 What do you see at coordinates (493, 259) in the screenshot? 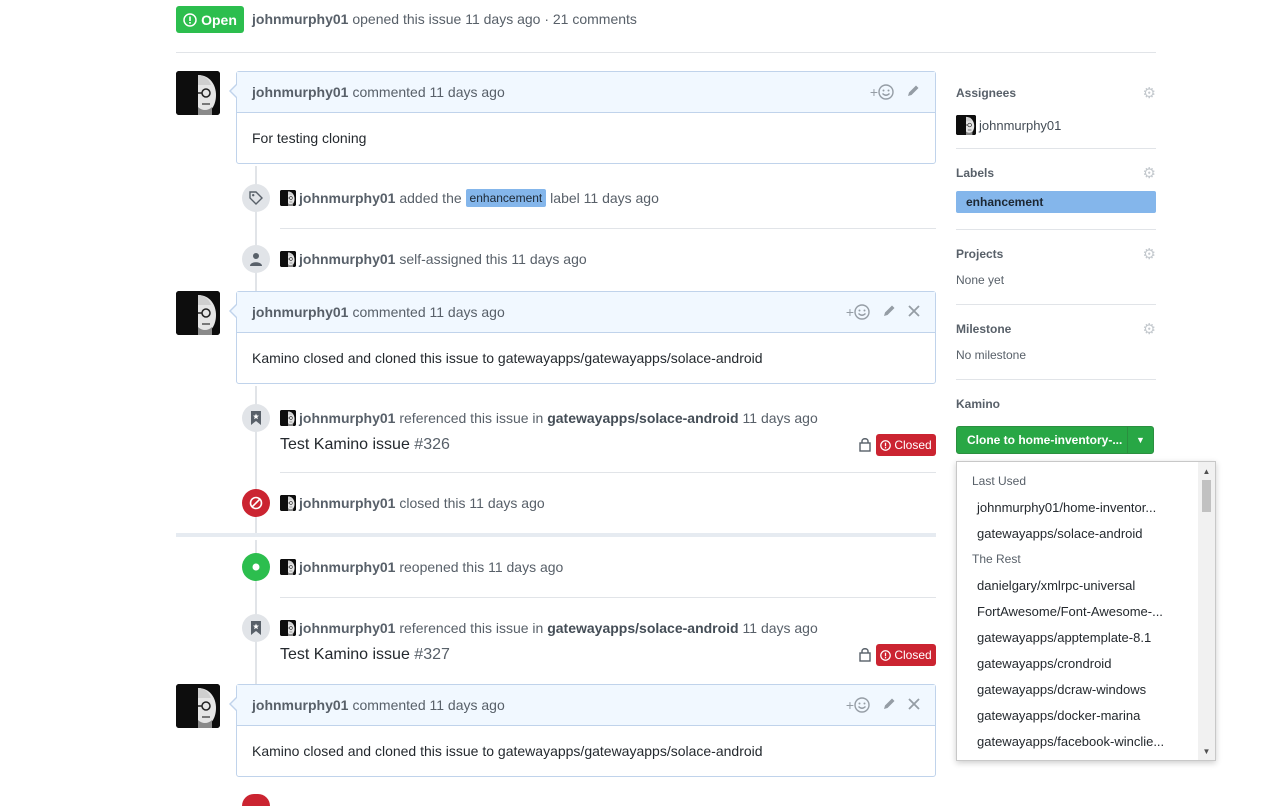
I see `event-text: self-assigned this 11 days ago` at bounding box center [493, 259].